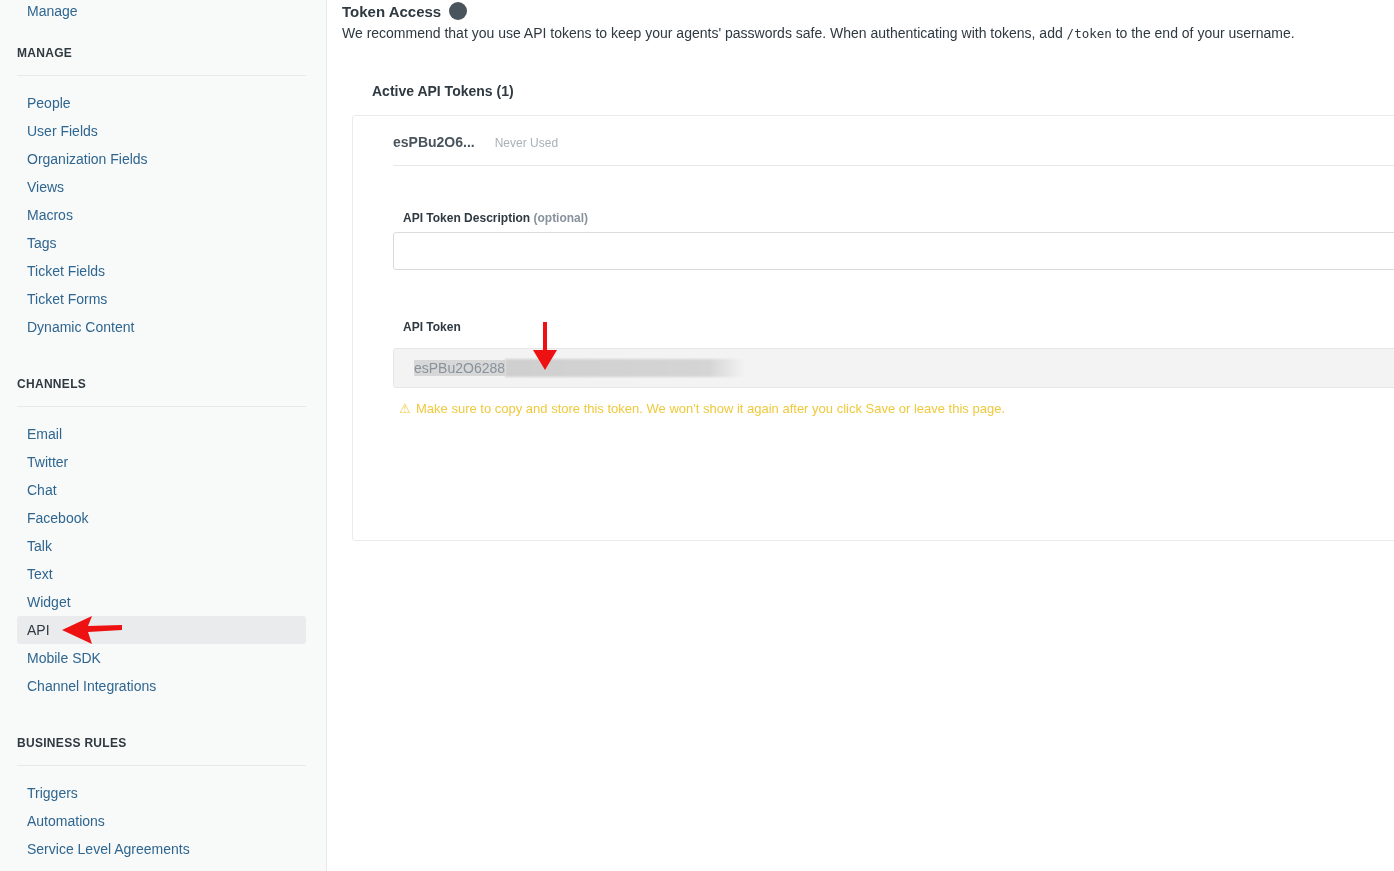 This screenshot has width=1394, height=871. What do you see at coordinates (161, 187) in the screenshot?
I see `sidebar-item: Views` at bounding box center [161, 187].